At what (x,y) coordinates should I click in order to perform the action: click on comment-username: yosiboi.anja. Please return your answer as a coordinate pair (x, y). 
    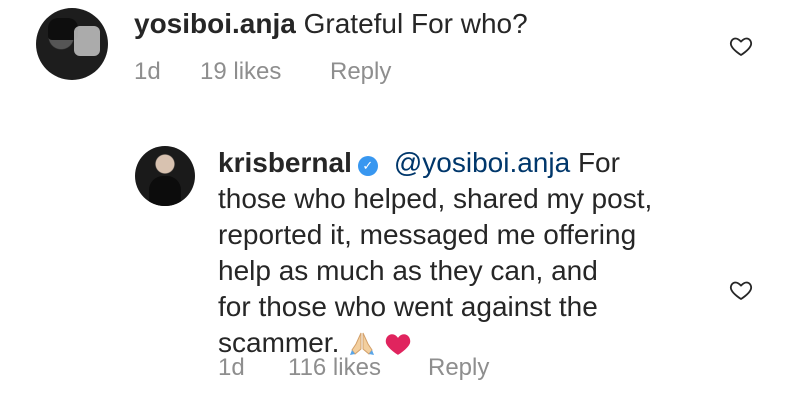
    Looking at the image, I should click on (215, 23).